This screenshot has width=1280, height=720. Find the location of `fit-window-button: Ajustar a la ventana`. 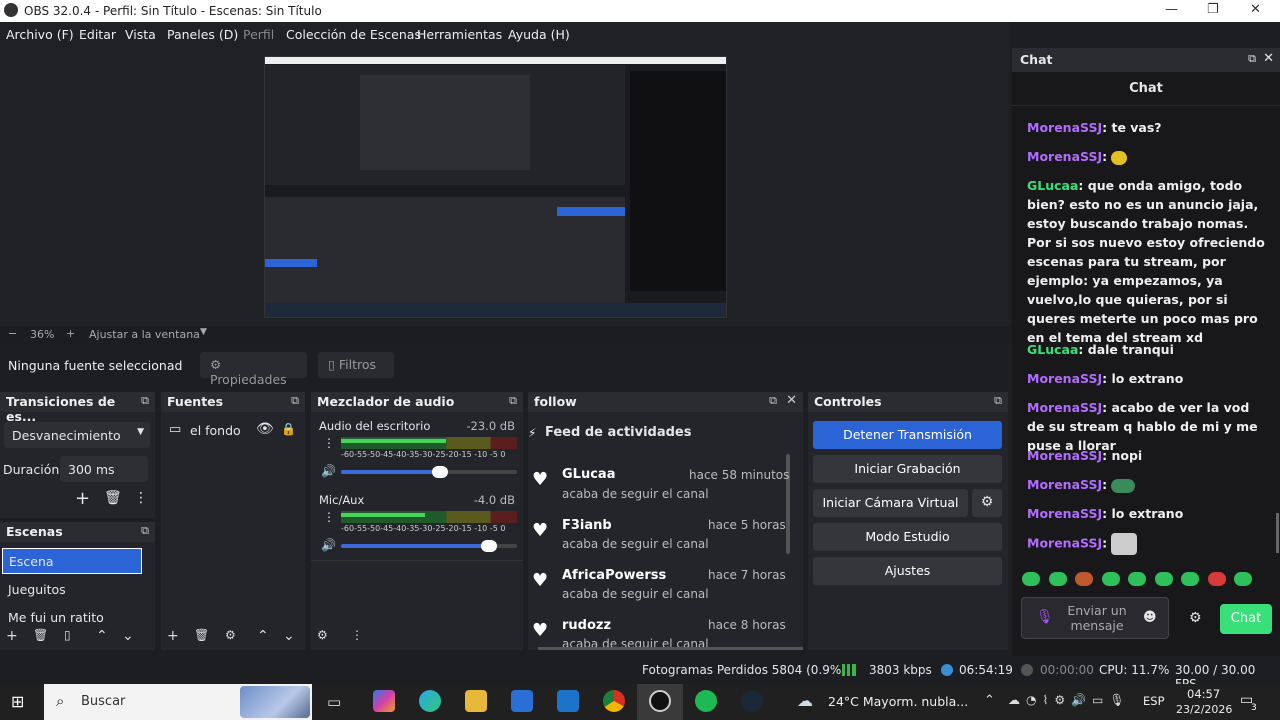

fit-window-button: Ajustar a la ventana is located at coordinates (144, 334).